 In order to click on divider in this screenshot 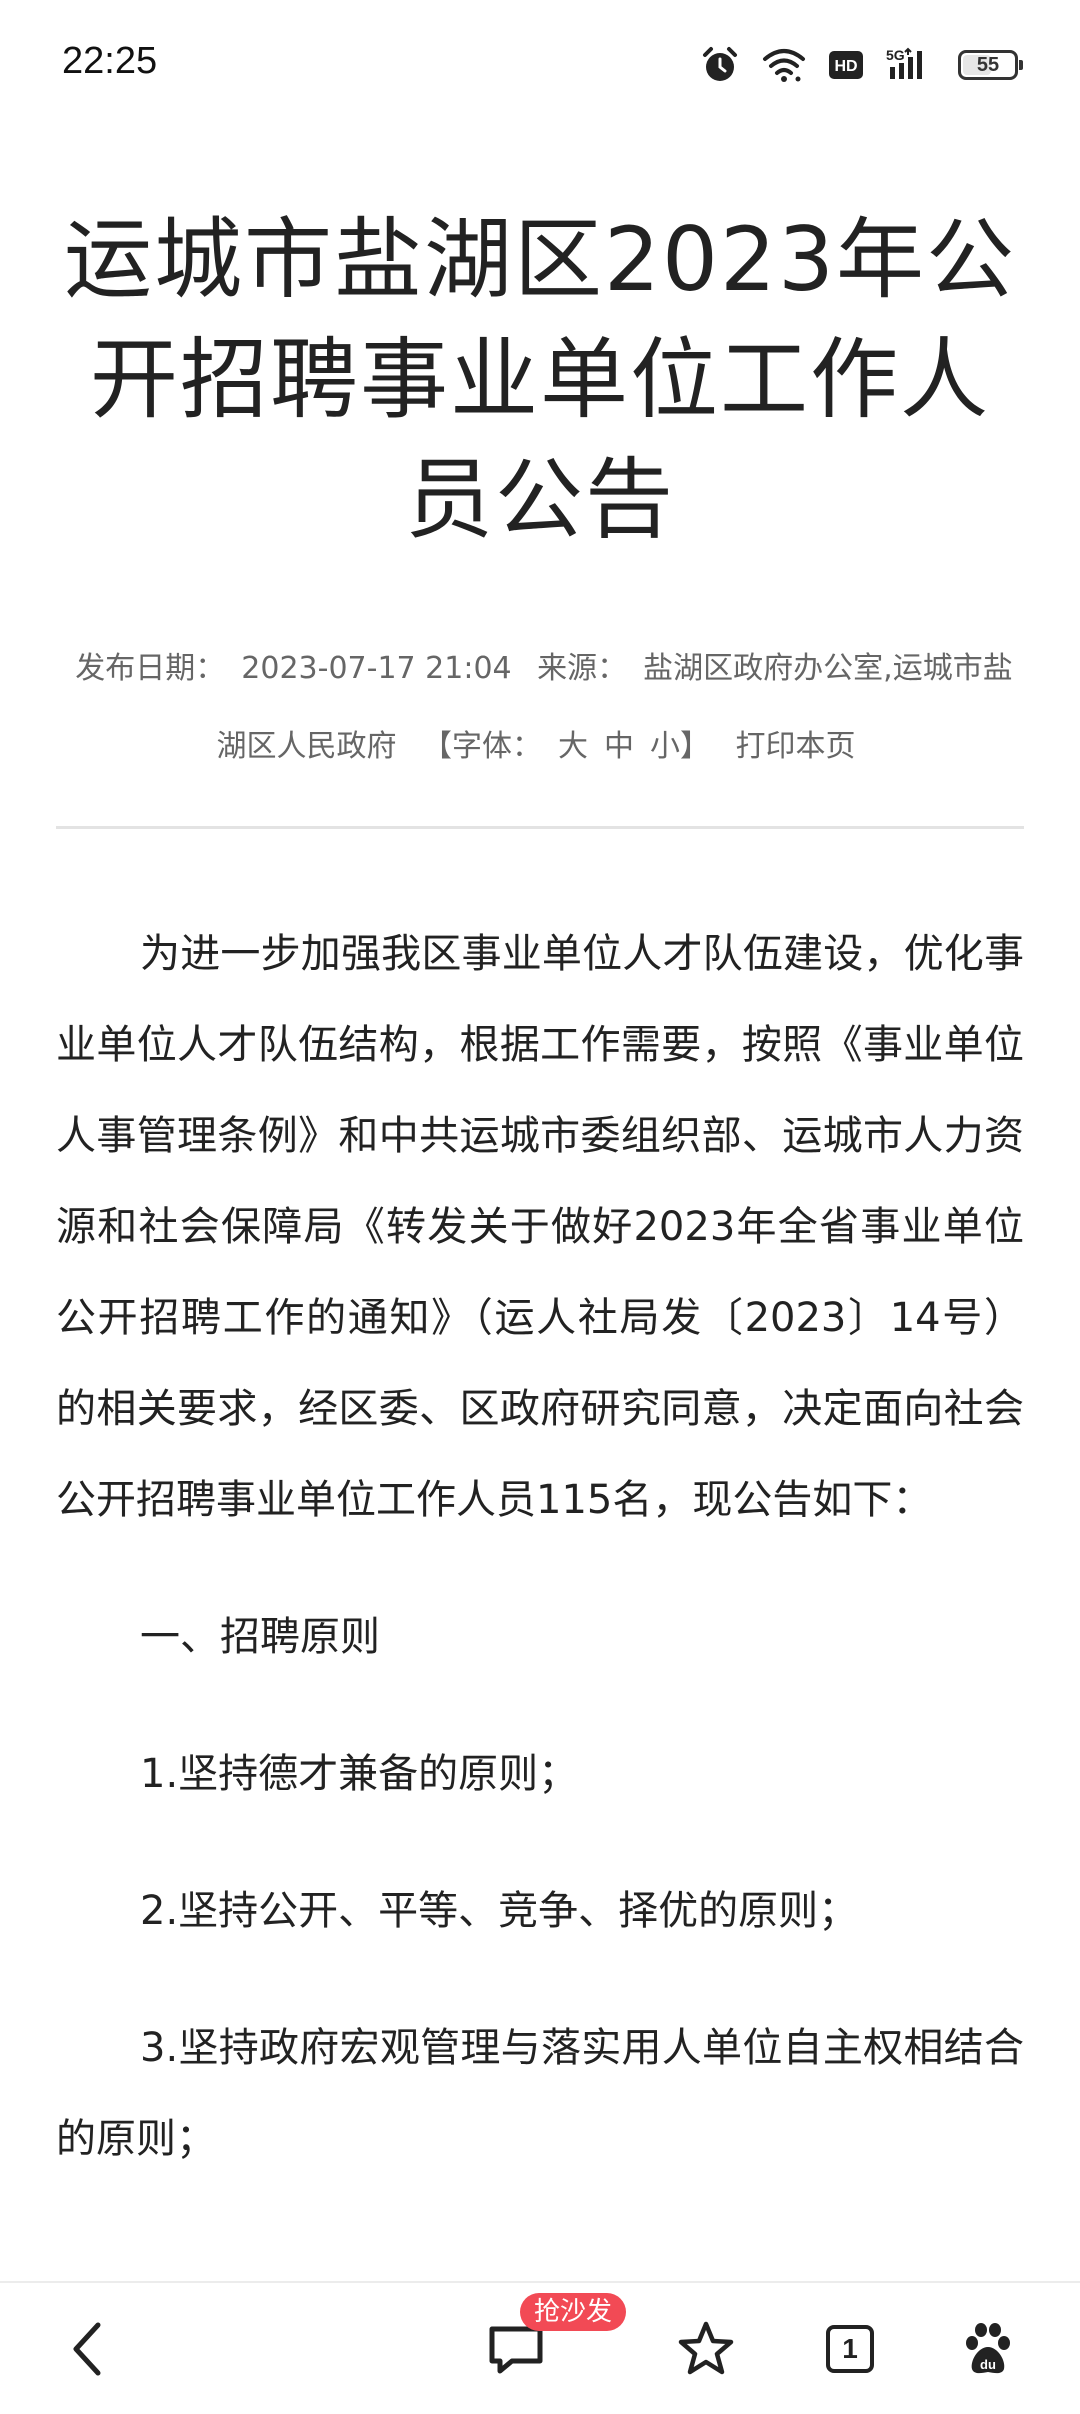, I will do `click(540, 827)`.